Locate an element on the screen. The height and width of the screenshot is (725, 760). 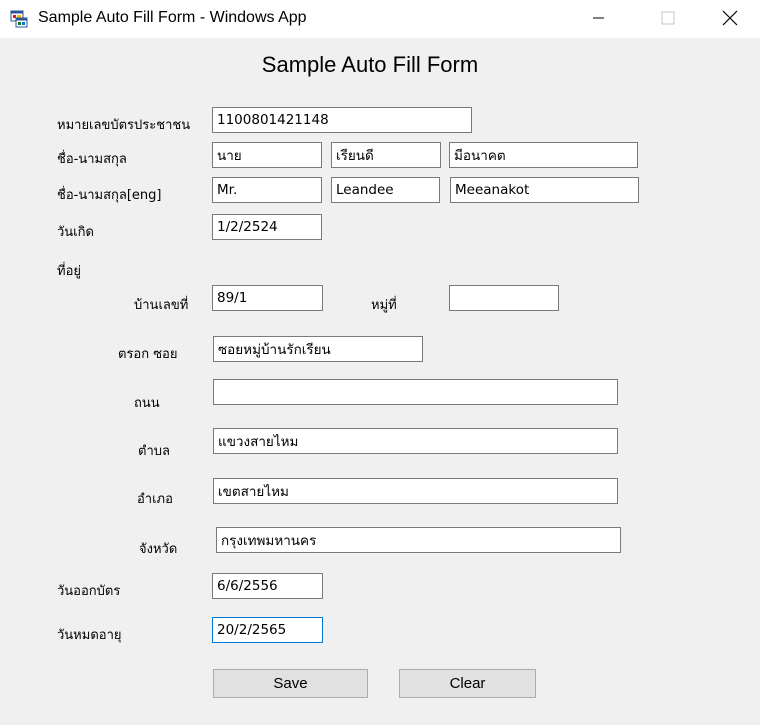
last-name-en-input is located at coordinates (544, 190).